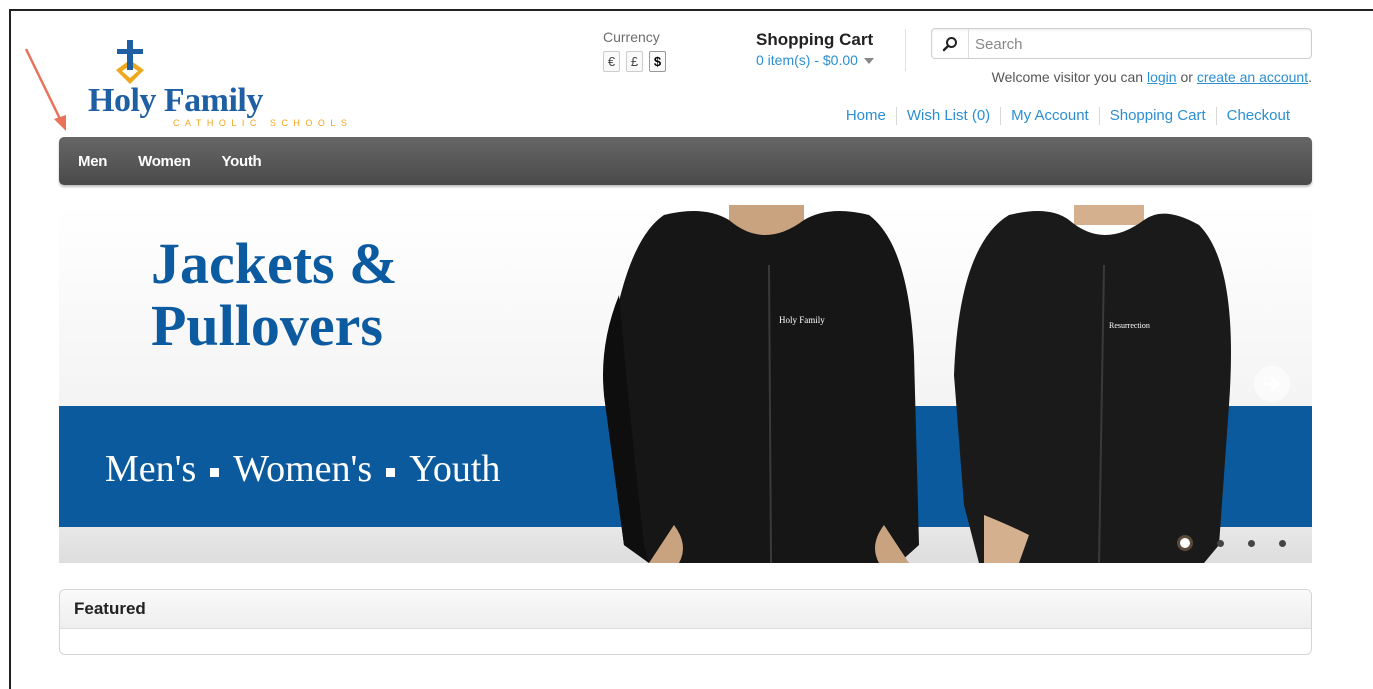 Image resolution: width=1373 pixels, height=689 pixels. I want to click on chevron-down-icon, so click(868, 61).